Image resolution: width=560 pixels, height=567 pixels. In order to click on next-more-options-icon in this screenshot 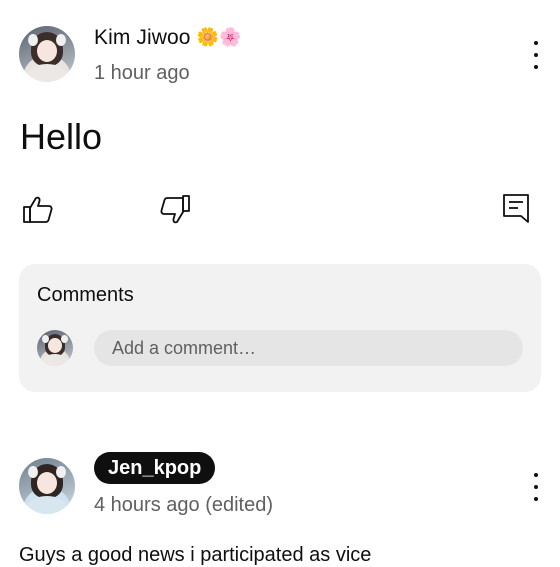, I will do `click(536, 487)`.